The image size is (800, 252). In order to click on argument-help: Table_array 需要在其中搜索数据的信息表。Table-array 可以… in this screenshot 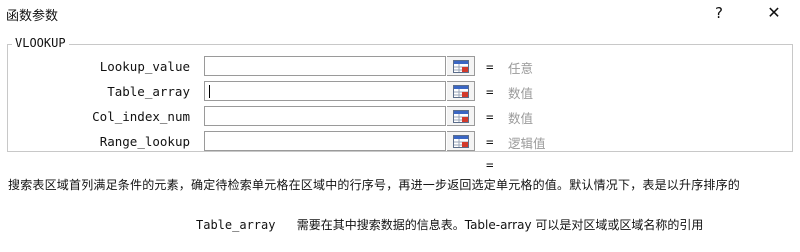, I will do `click(449, 224)`.